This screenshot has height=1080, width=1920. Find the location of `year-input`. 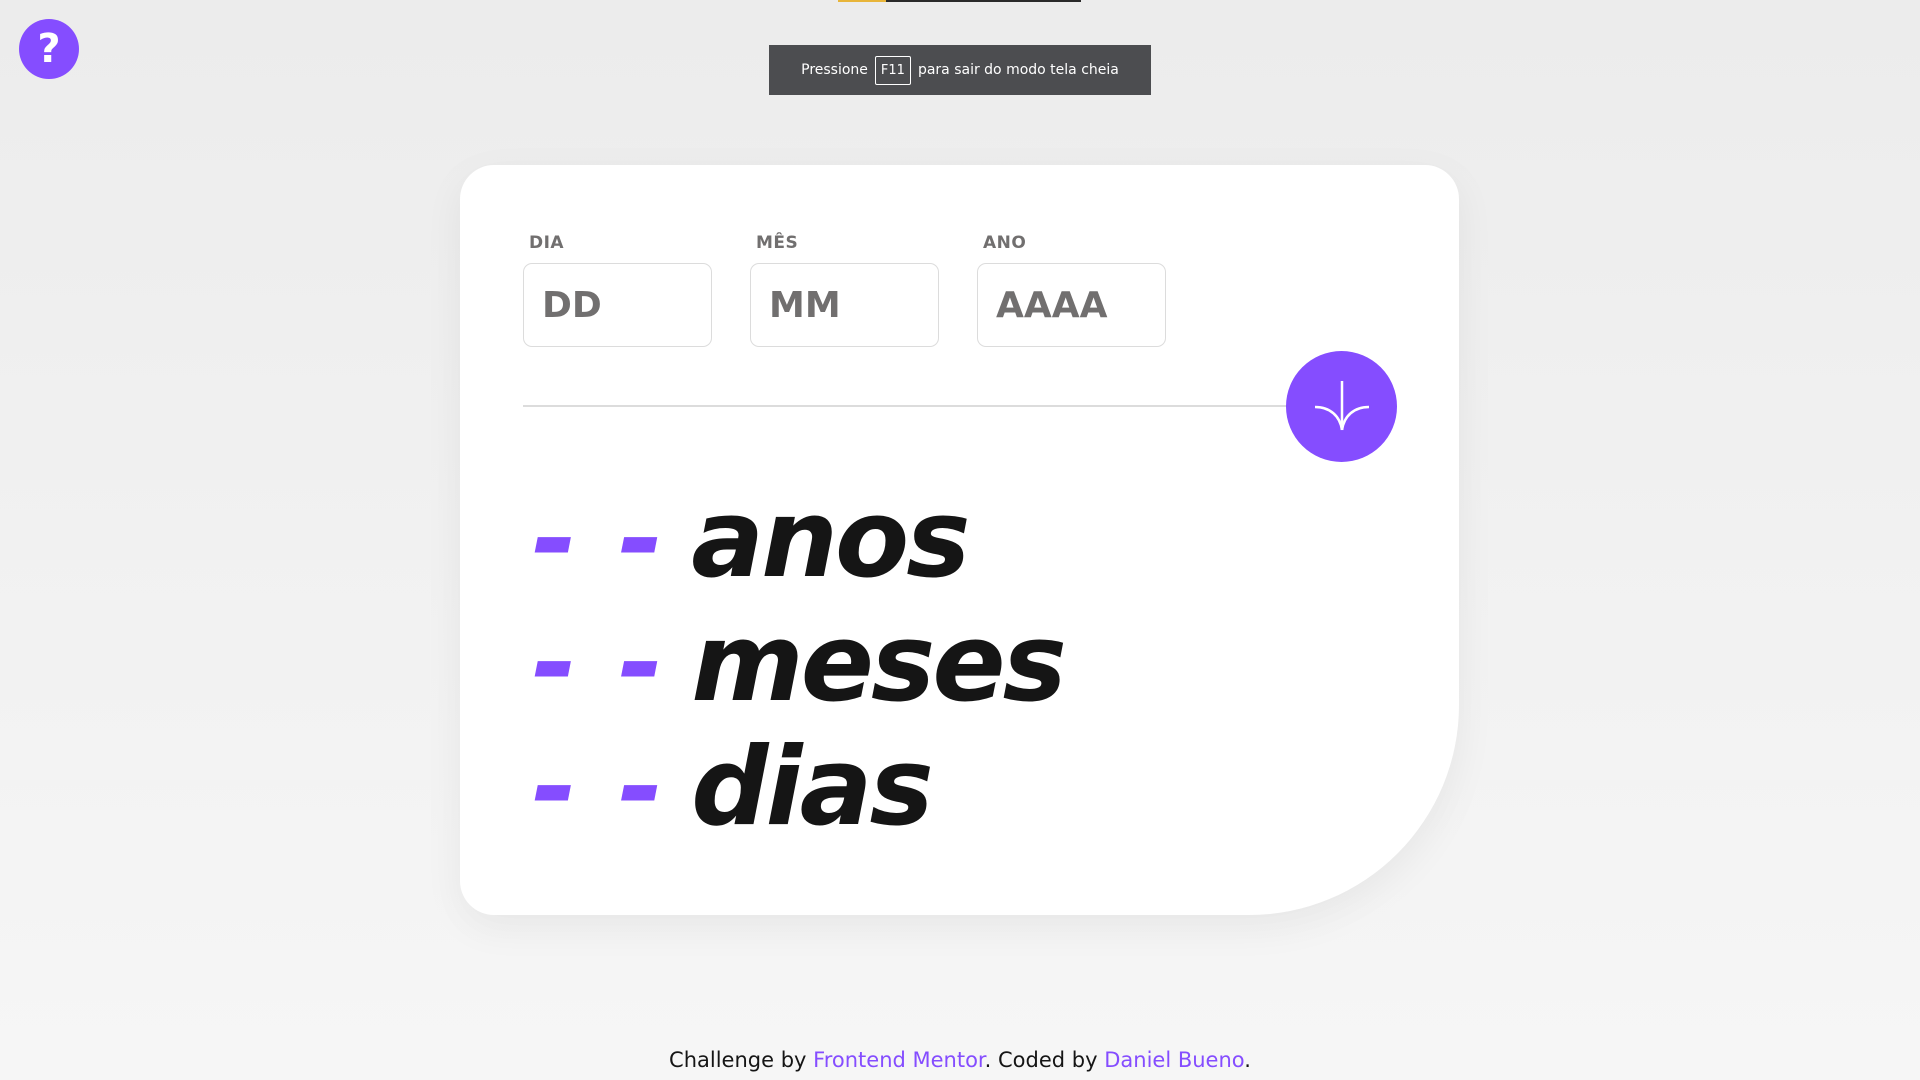

year-input is located at coordinates (1071, 305).